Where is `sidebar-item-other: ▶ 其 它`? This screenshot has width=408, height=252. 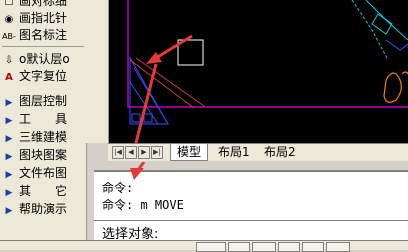
sidebar-item-other: ▶ 其 它 is located at coordinates (34, 191).